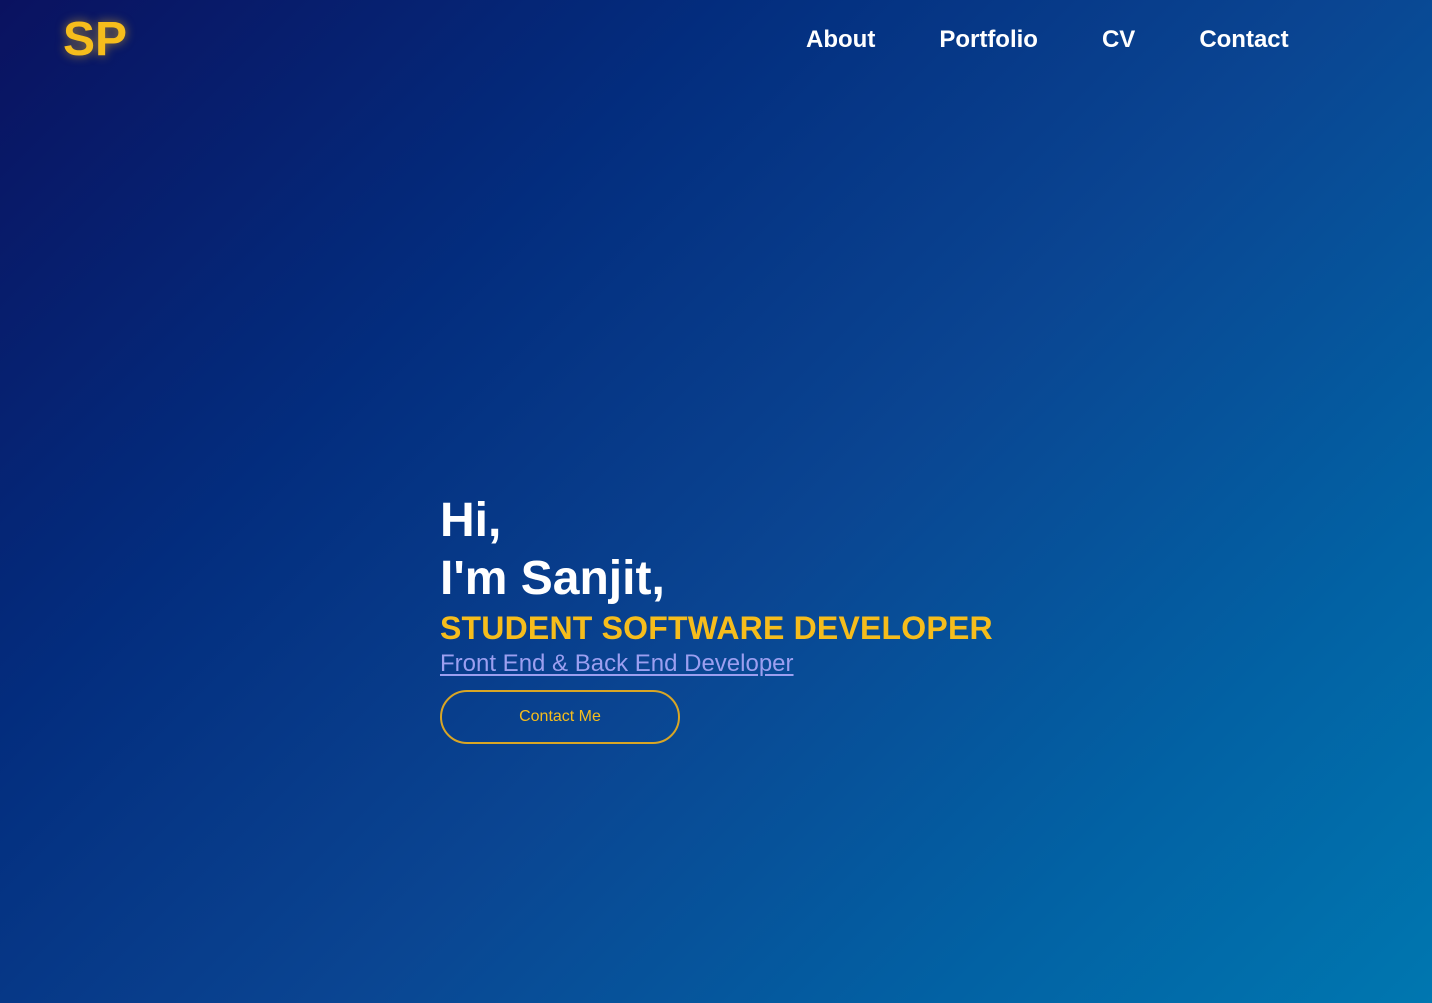 The width and height of the screenshot is (1432, 1003). I want to click on nav-link-portfolio: Portfolio, so click(988, 40).